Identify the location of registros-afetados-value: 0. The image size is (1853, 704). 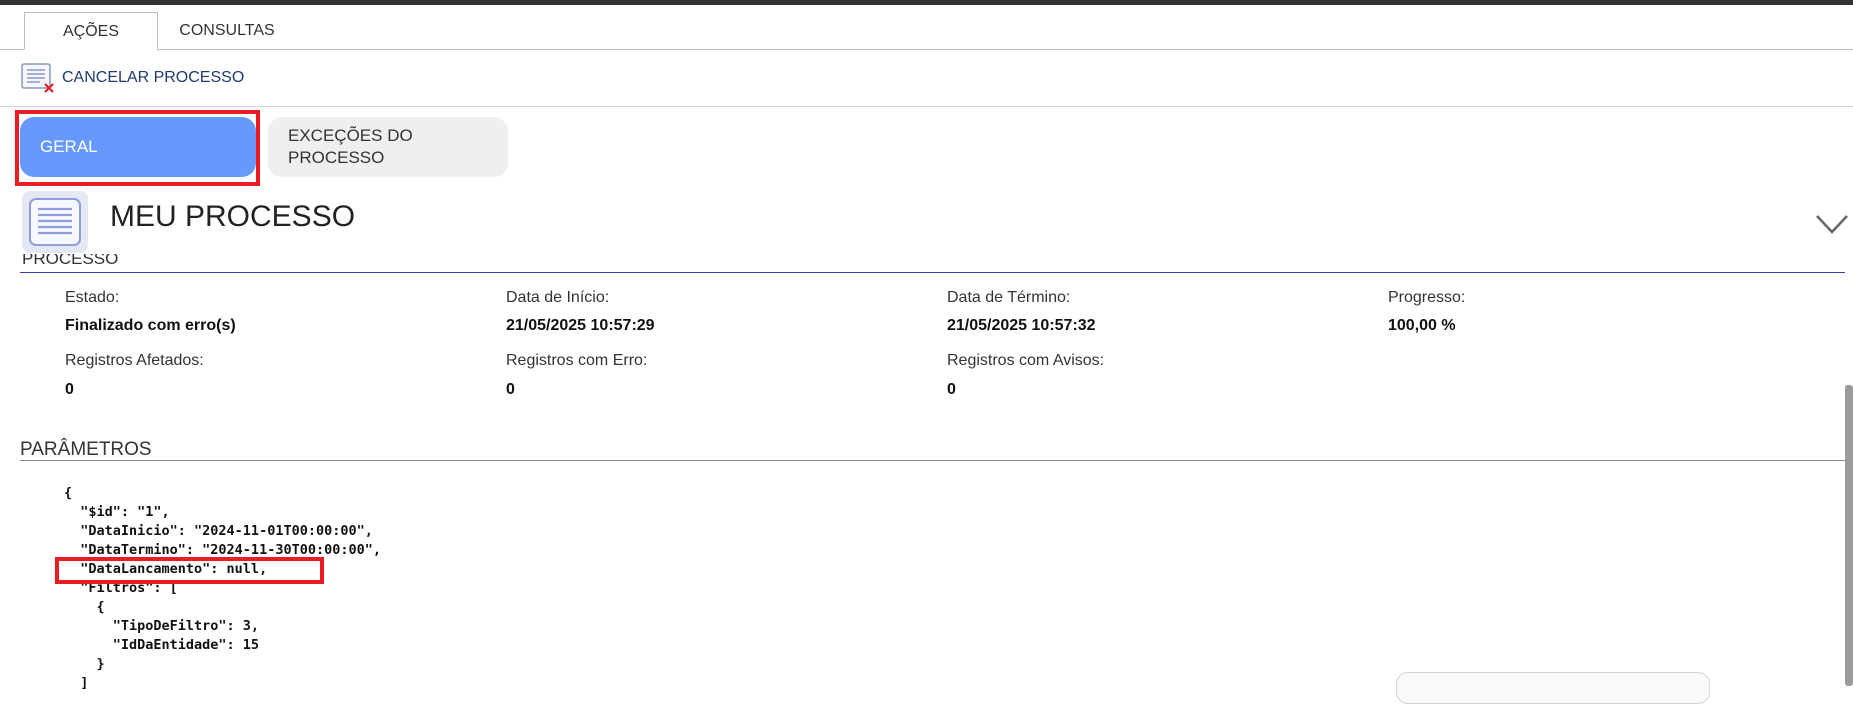
(69, 389).